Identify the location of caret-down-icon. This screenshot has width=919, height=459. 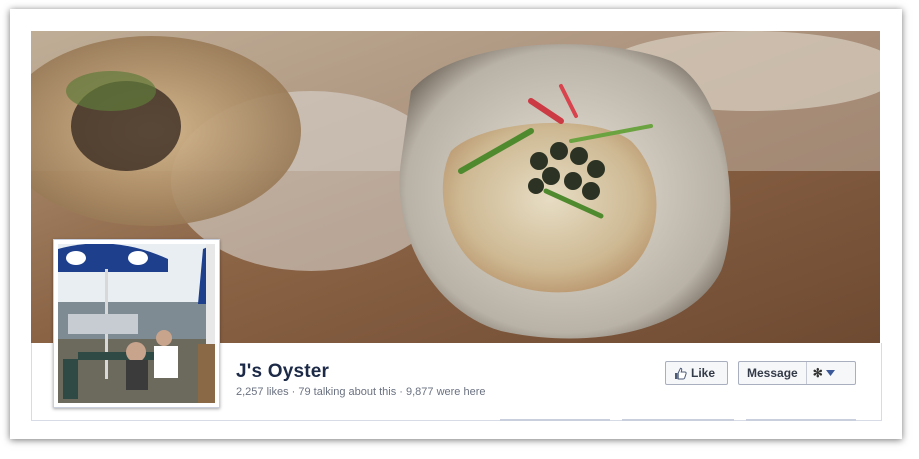
(830, 373).